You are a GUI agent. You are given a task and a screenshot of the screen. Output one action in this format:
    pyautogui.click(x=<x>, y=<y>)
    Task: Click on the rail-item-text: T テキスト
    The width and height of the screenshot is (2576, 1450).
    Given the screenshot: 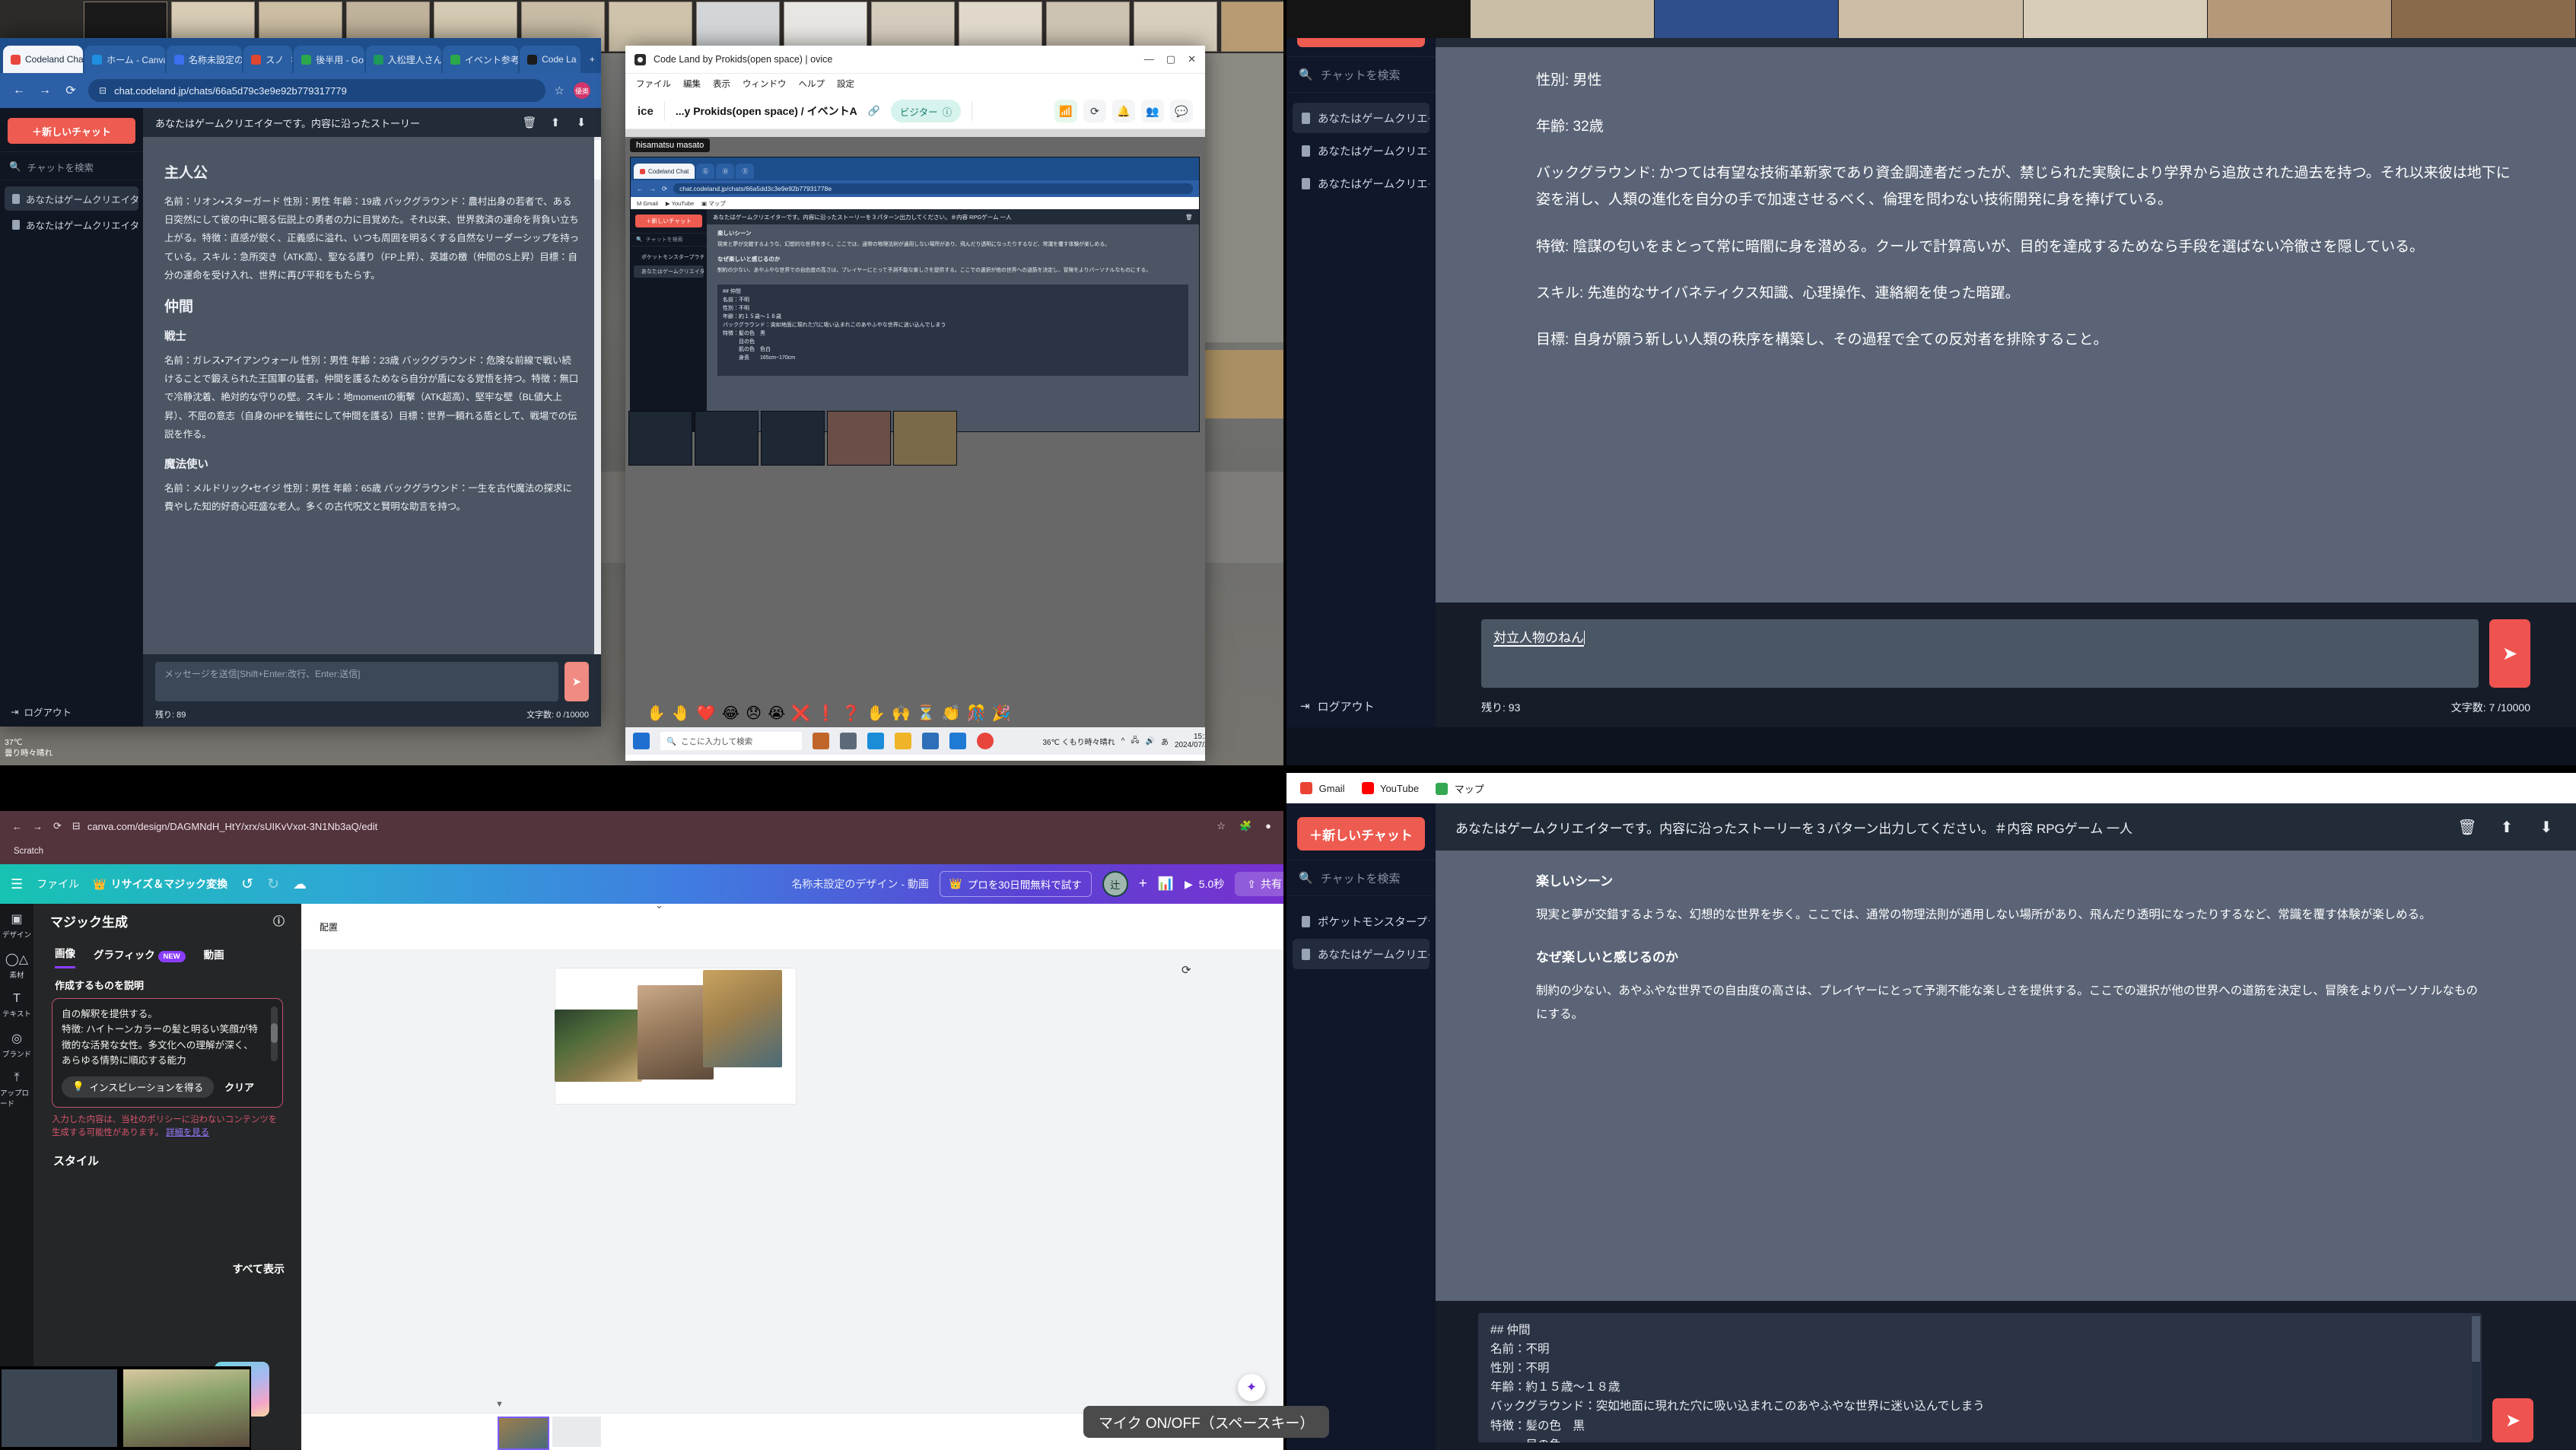 What is the action you would take?
    pyautogui.click(x=16, y=1005)
    